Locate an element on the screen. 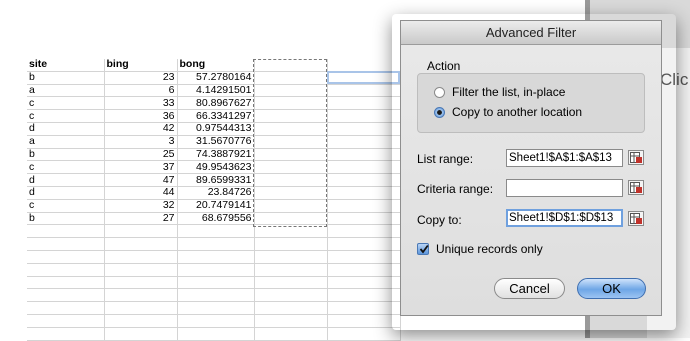 This screenshot has width=690, height=341. data-cell: 36 is located at coordinates (141, 116).